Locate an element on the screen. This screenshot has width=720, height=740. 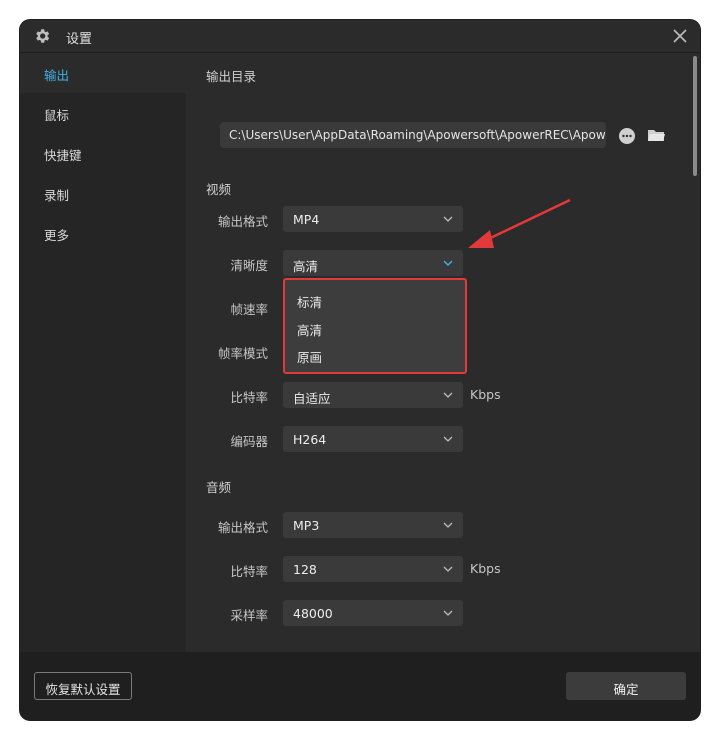
footer-bar: 恢复默认设置 确定 is located at coordinates (360, 686).